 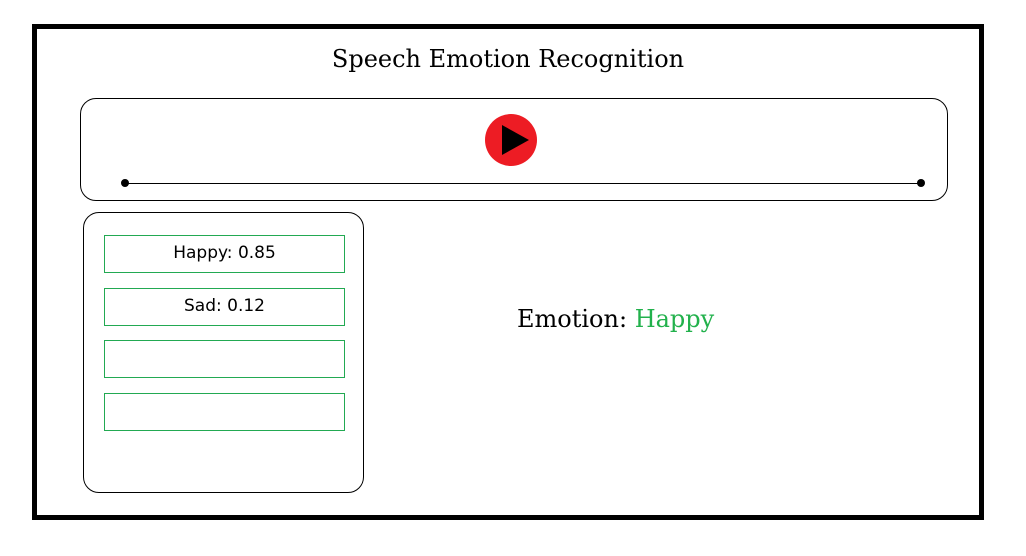 I want to click on audio-timeline, so click(x=523, y=183).